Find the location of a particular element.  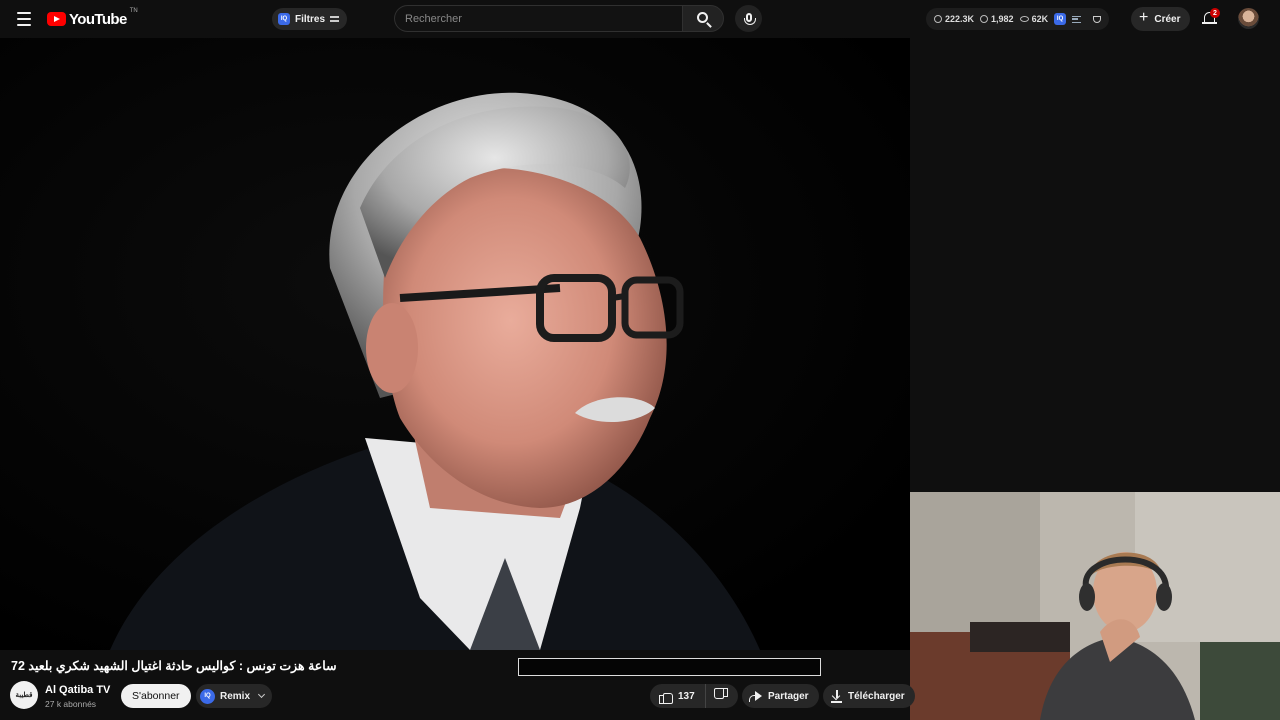

stat-watch-time-value: 222.3K is located at coordinates (960, 19).